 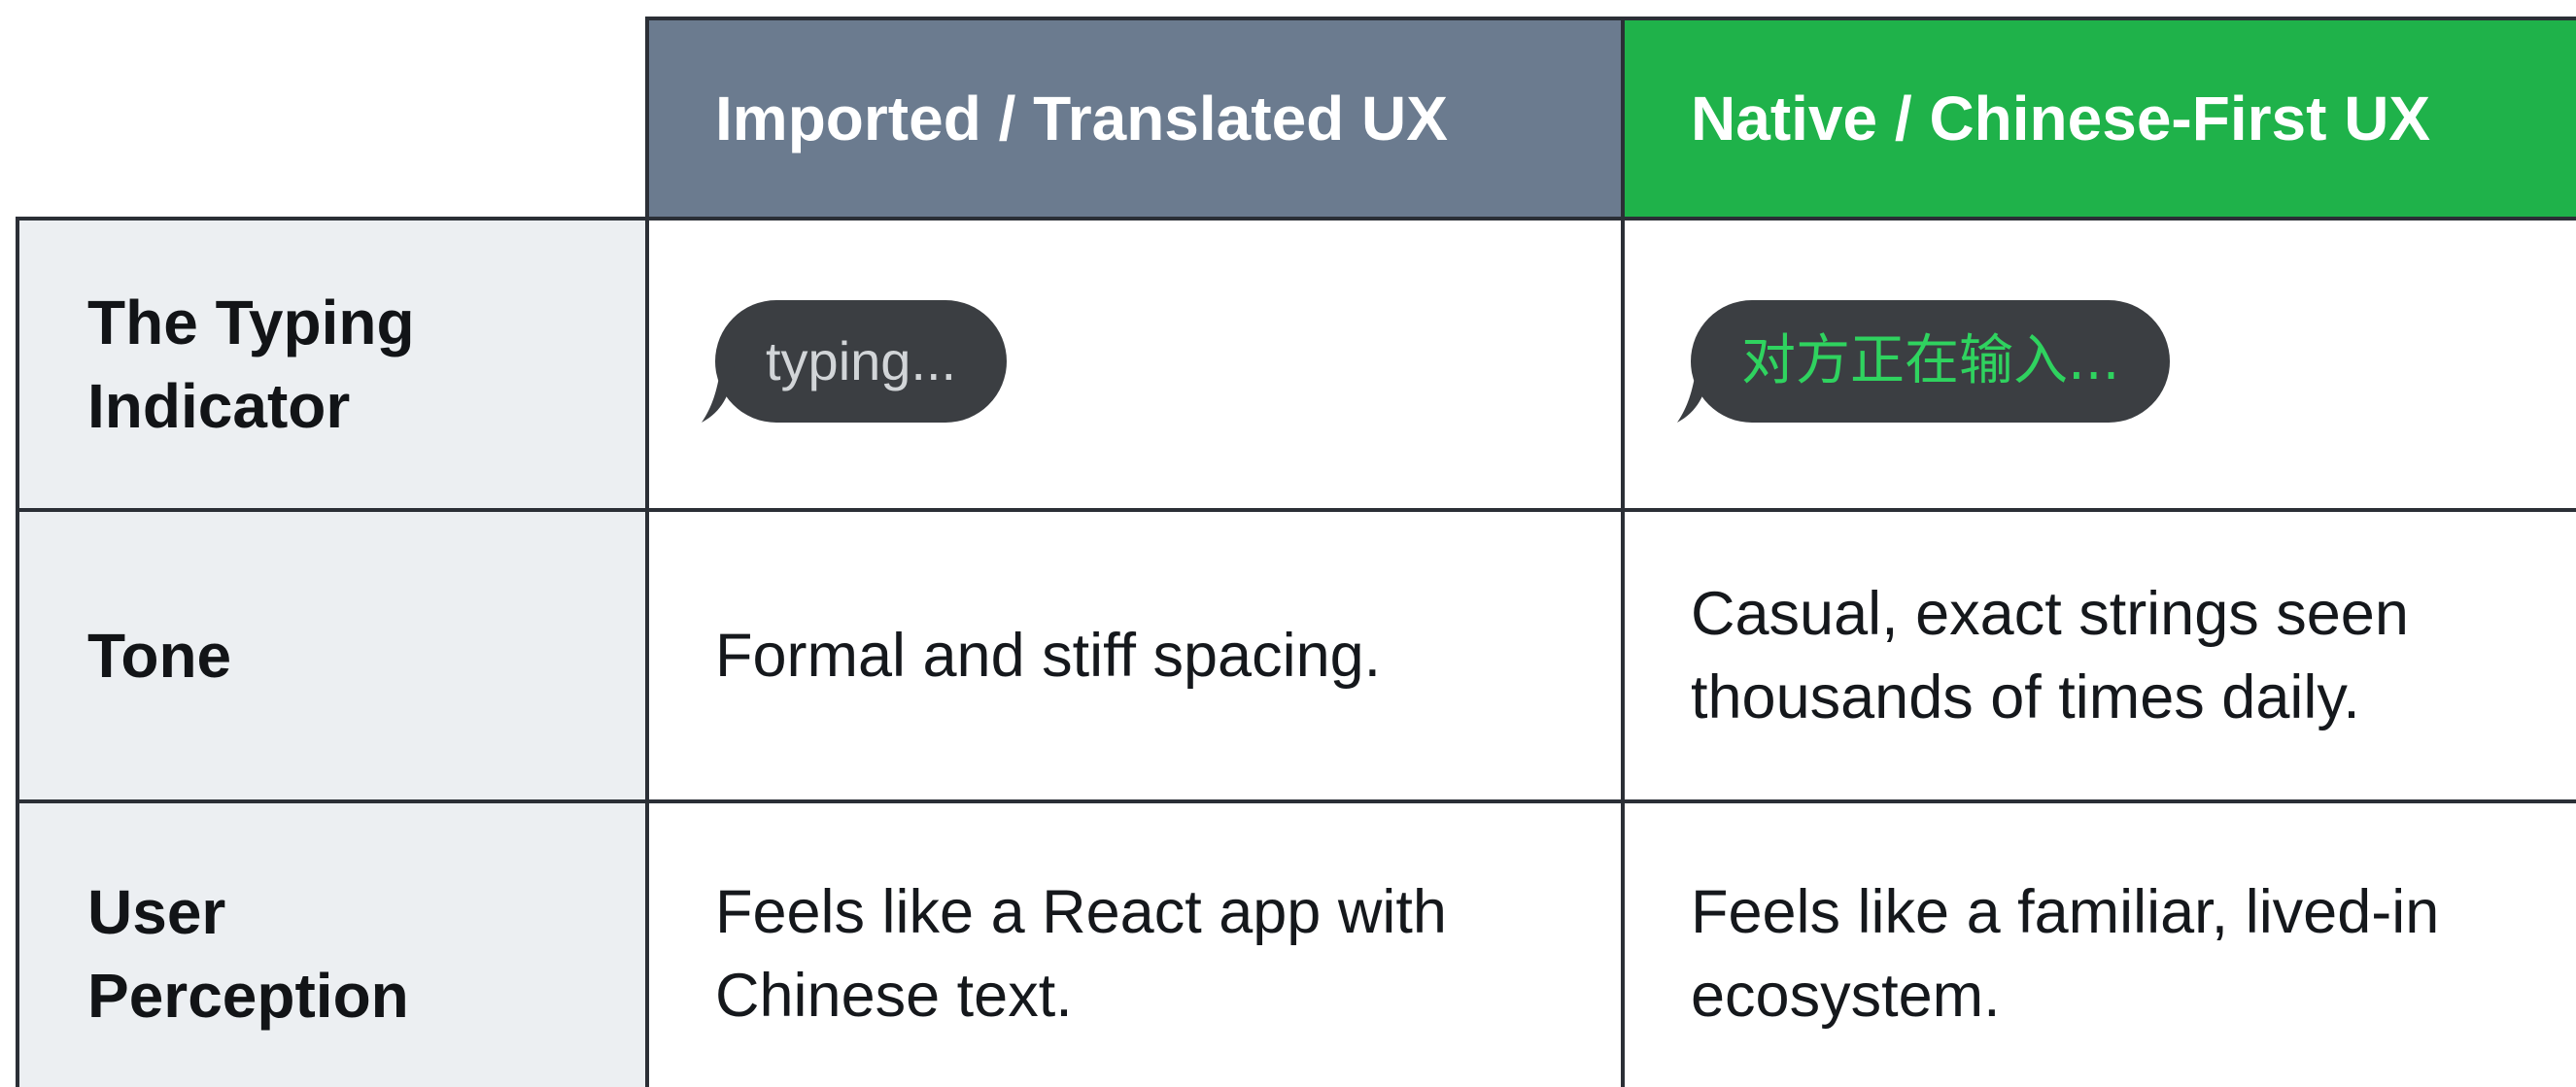 I want to click on column-header-native: Native / Chinese-First UX, so click(x=2098, y=119).